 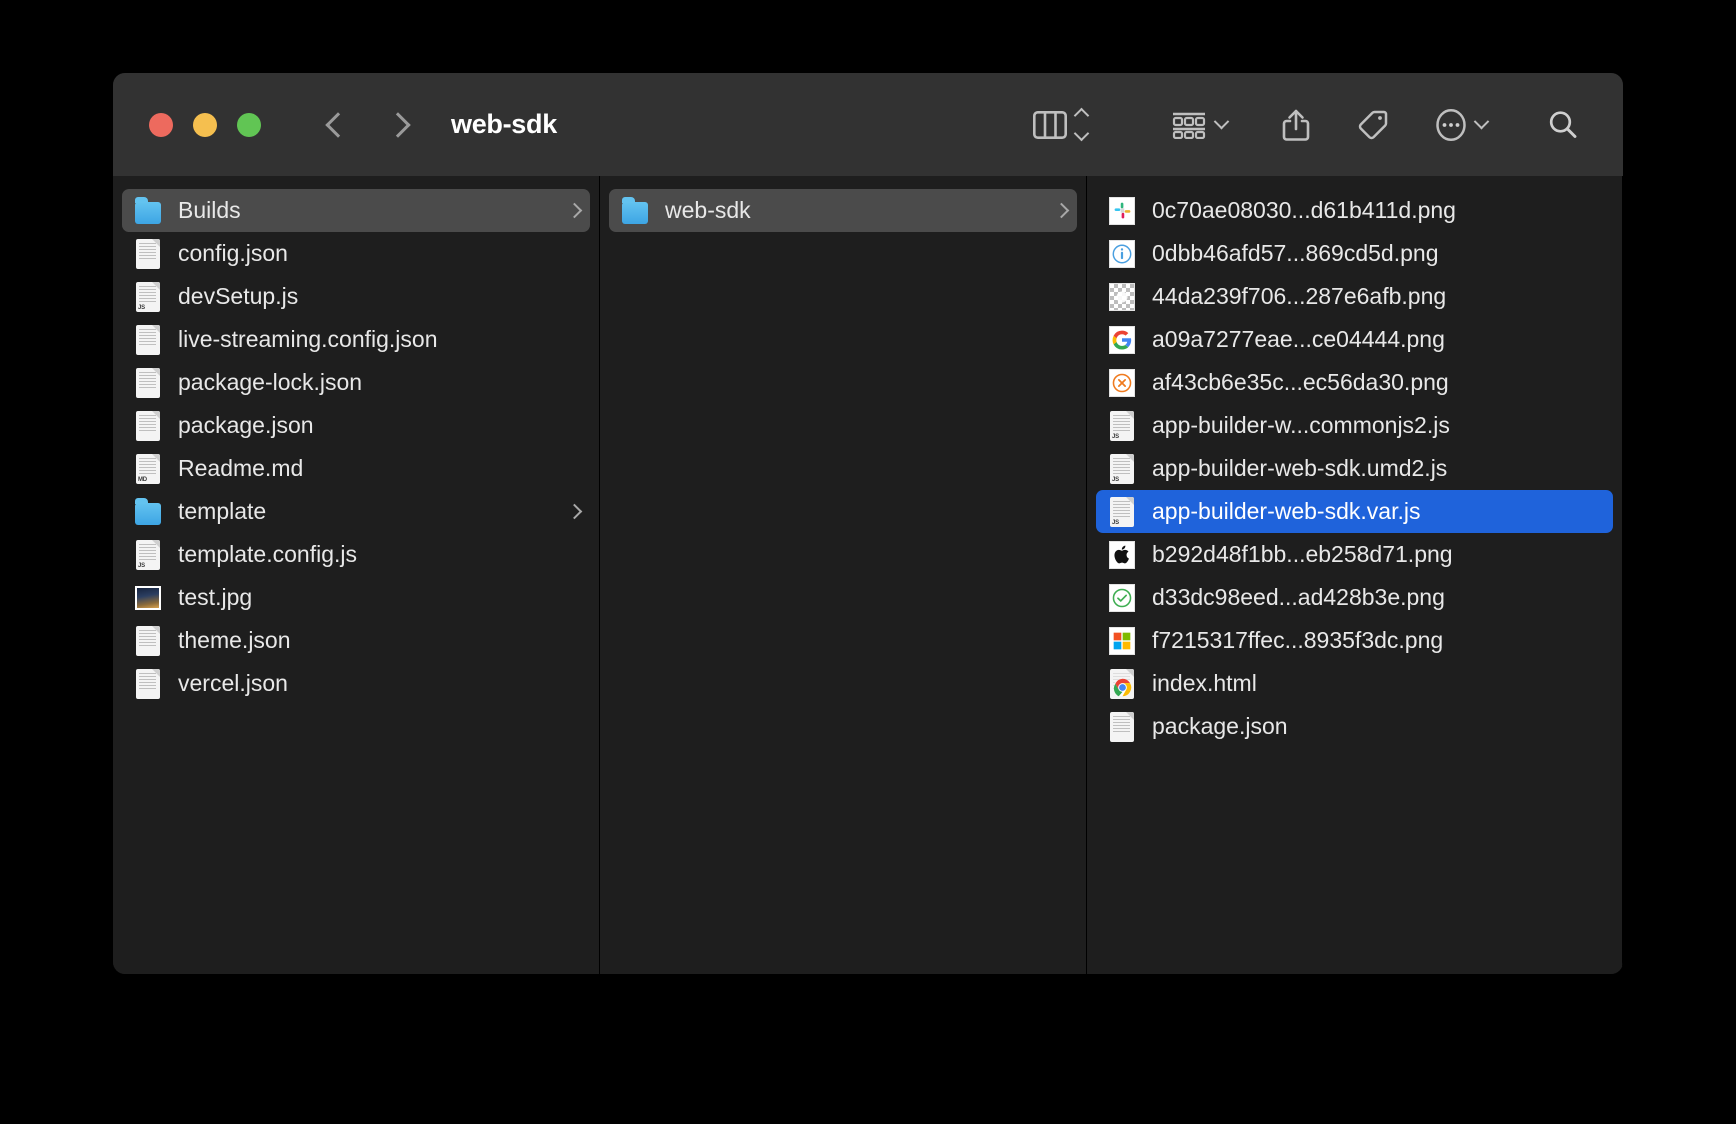 What do you see at coordinates (1354, 683) in the screenshot?
I see `file-row: index.html` at bounding box center [1354, 683].